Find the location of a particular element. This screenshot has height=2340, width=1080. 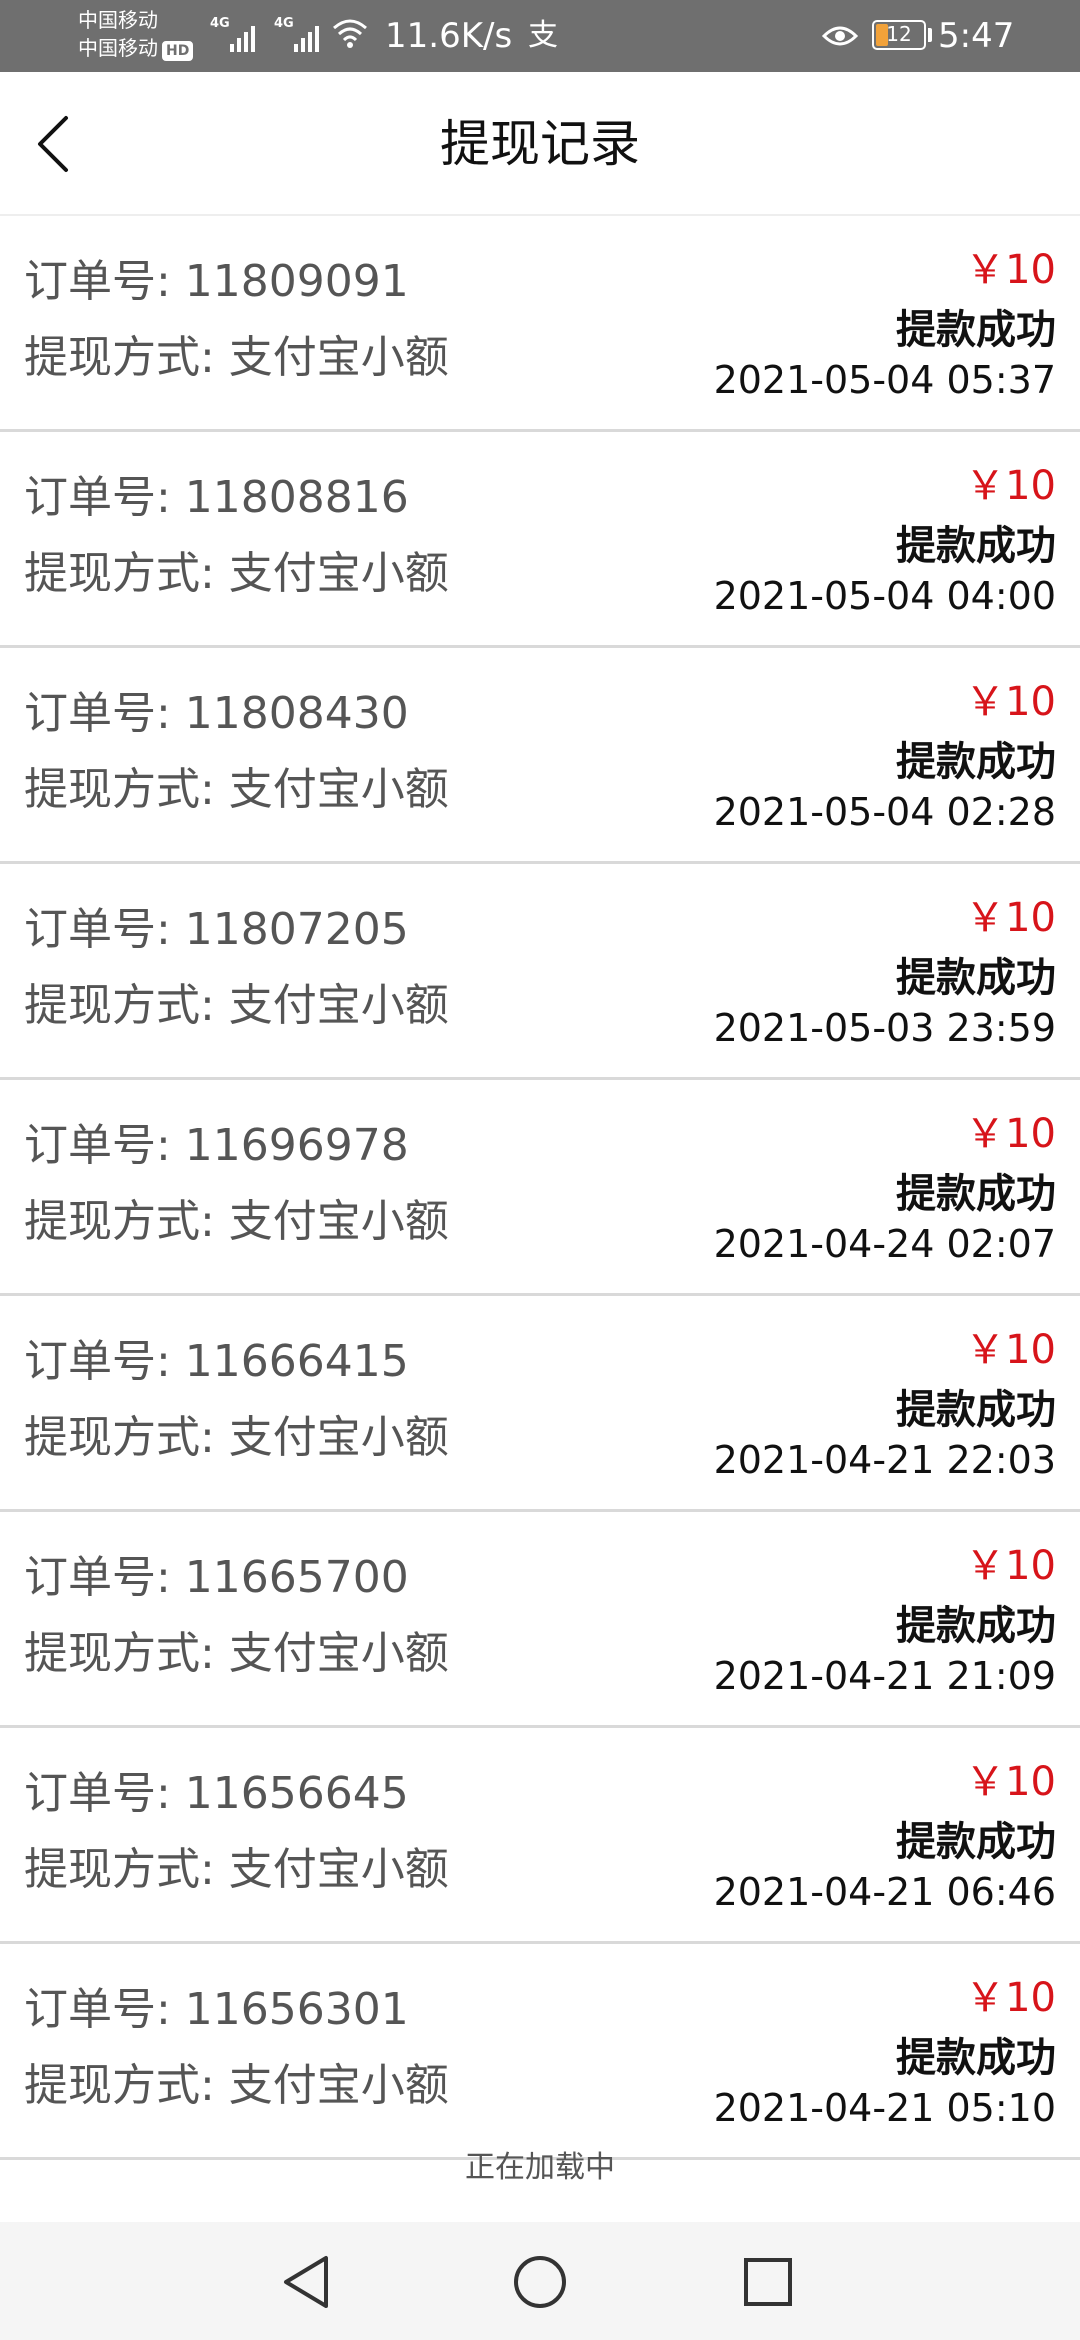

timestamp: 2021-04-24 02:07 is located at coordinates (884, 1244).